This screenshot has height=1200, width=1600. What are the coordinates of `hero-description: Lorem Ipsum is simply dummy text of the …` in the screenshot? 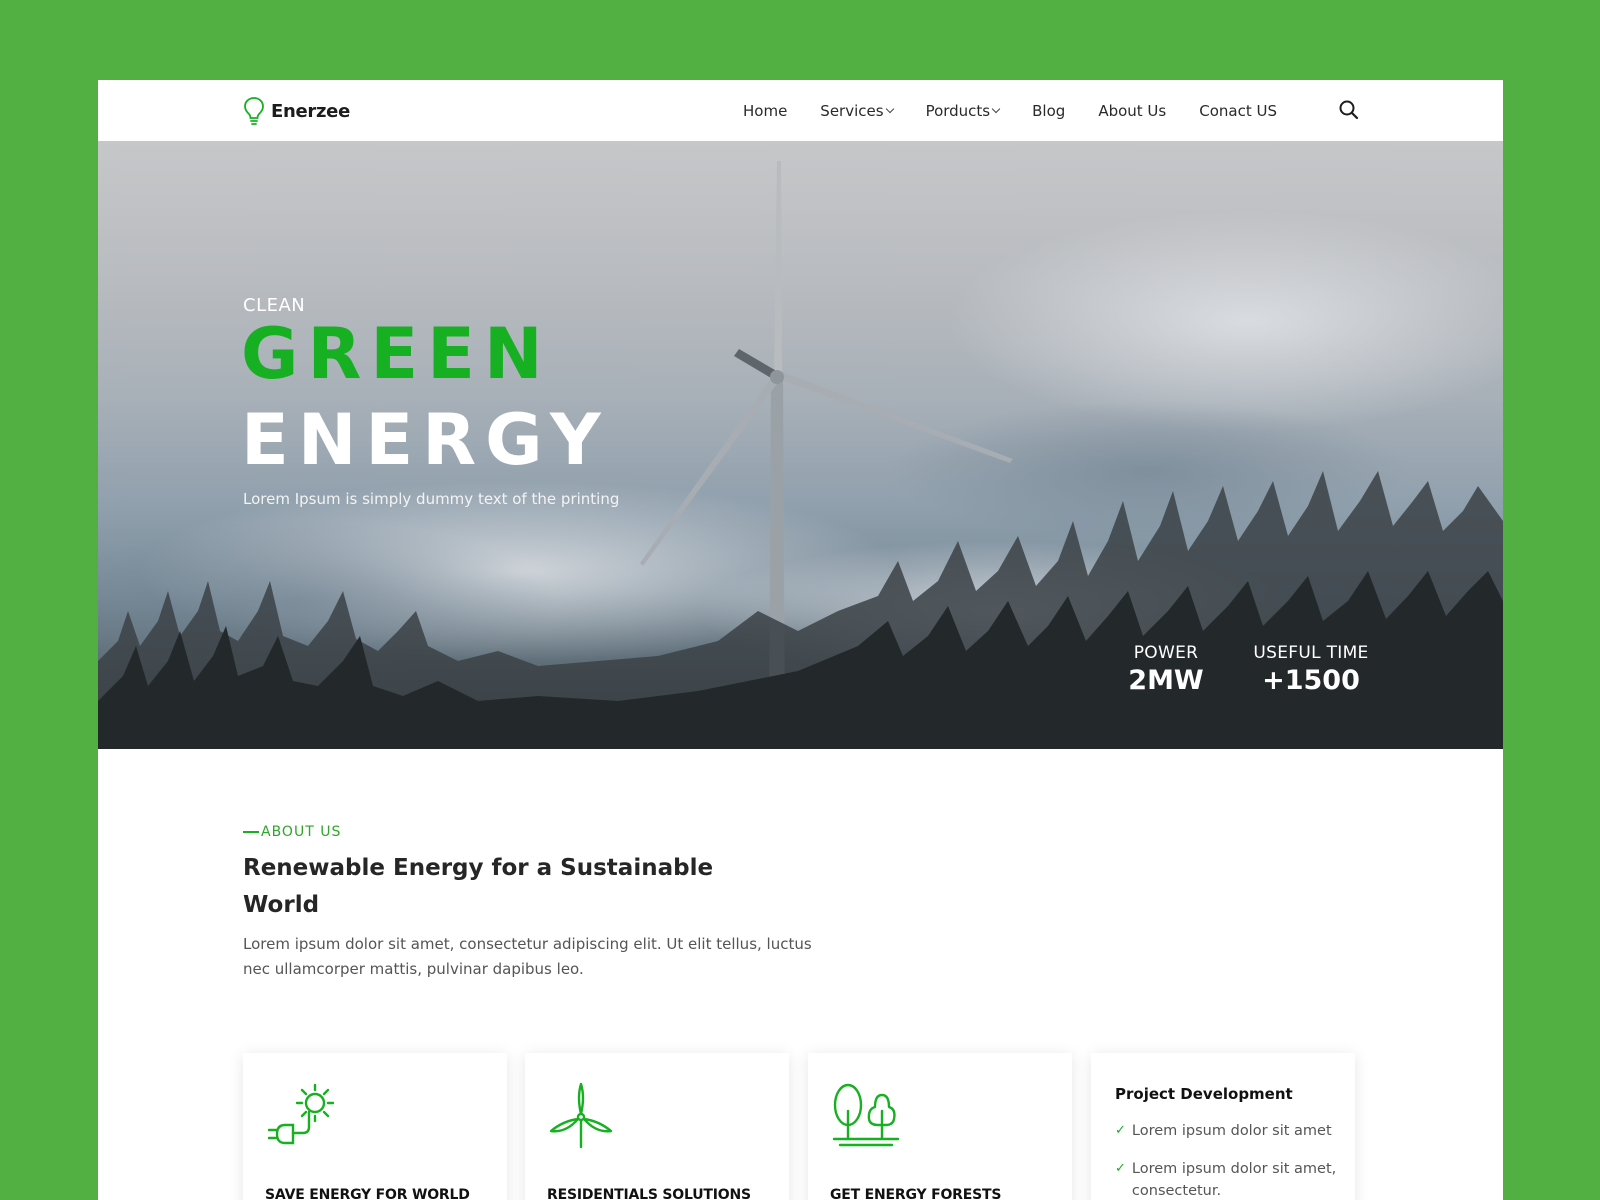 It's located at (431, 499).